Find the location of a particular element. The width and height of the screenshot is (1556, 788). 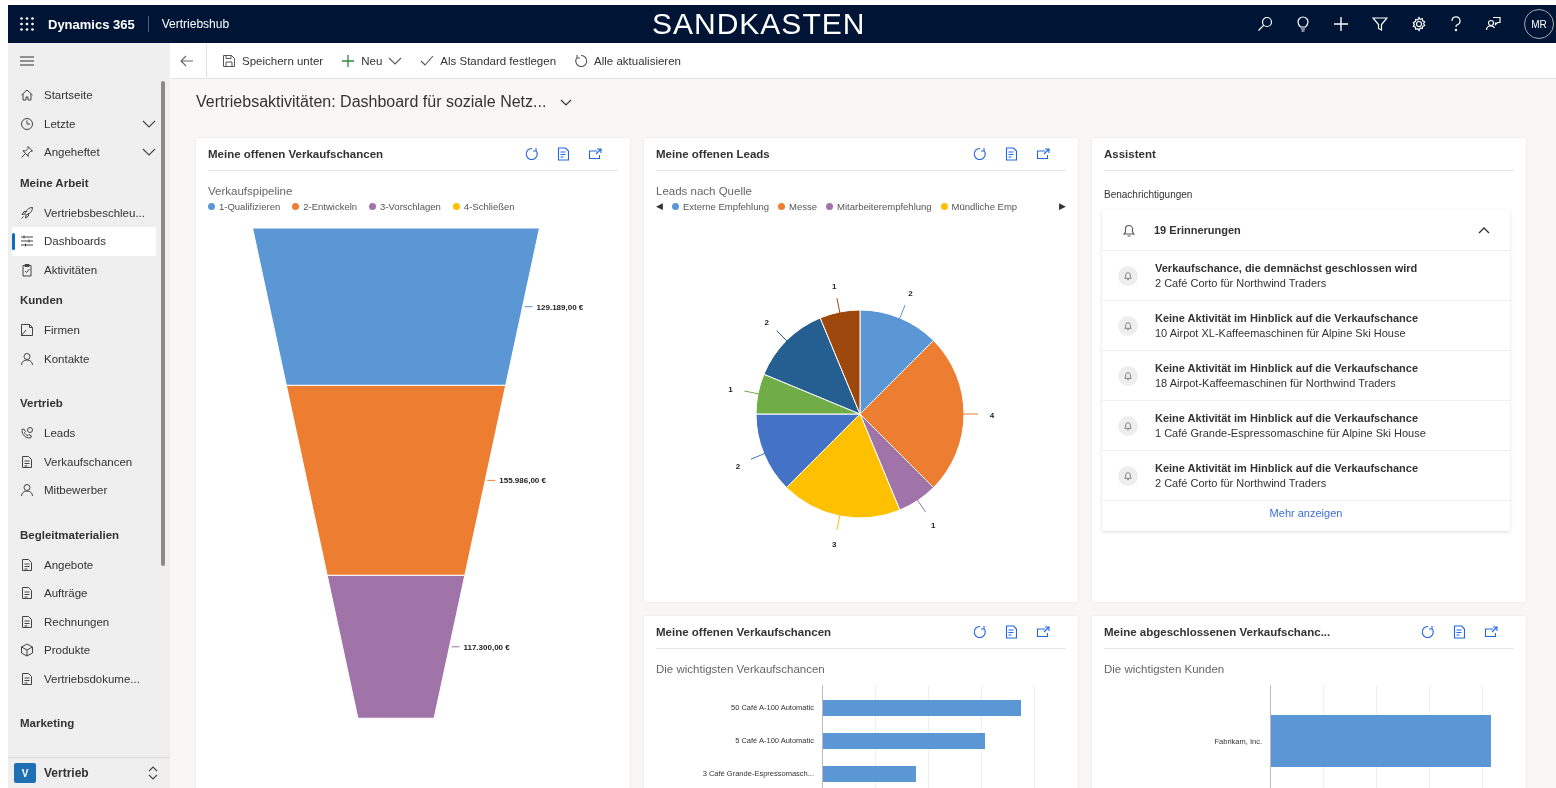

nav-item: Dashboards is located at coordinates (84, 241).